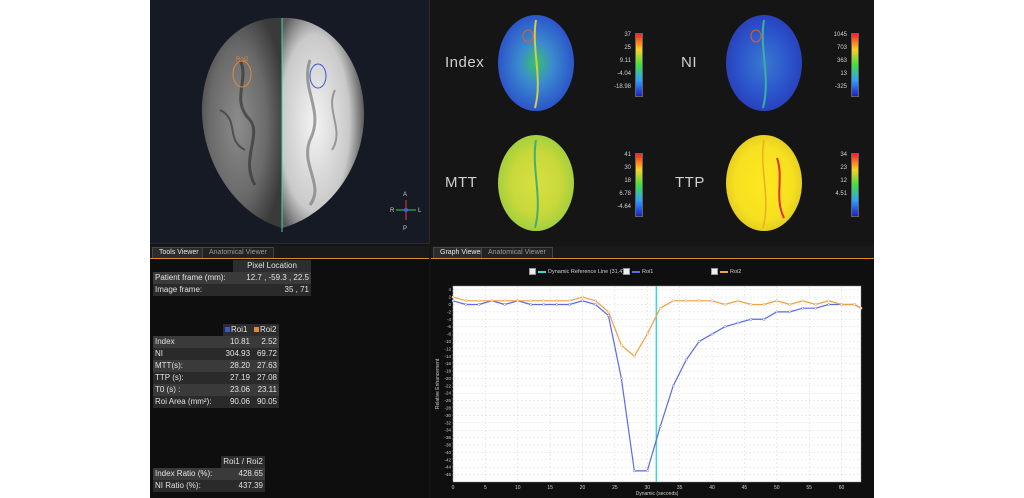 This screenshot has height=498, width=1024. I want to click on x-tick-label: 20, so click(583, 488).